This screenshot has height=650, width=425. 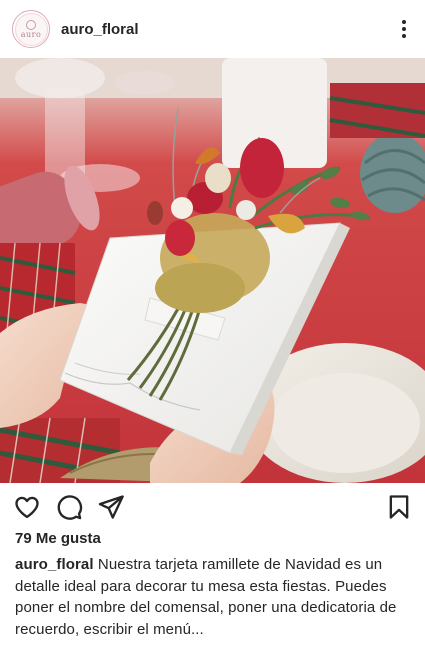 What do you see at coordinates (212, 507) in the screenshot?
I see `action-bar` at bounding box center [212, 507].